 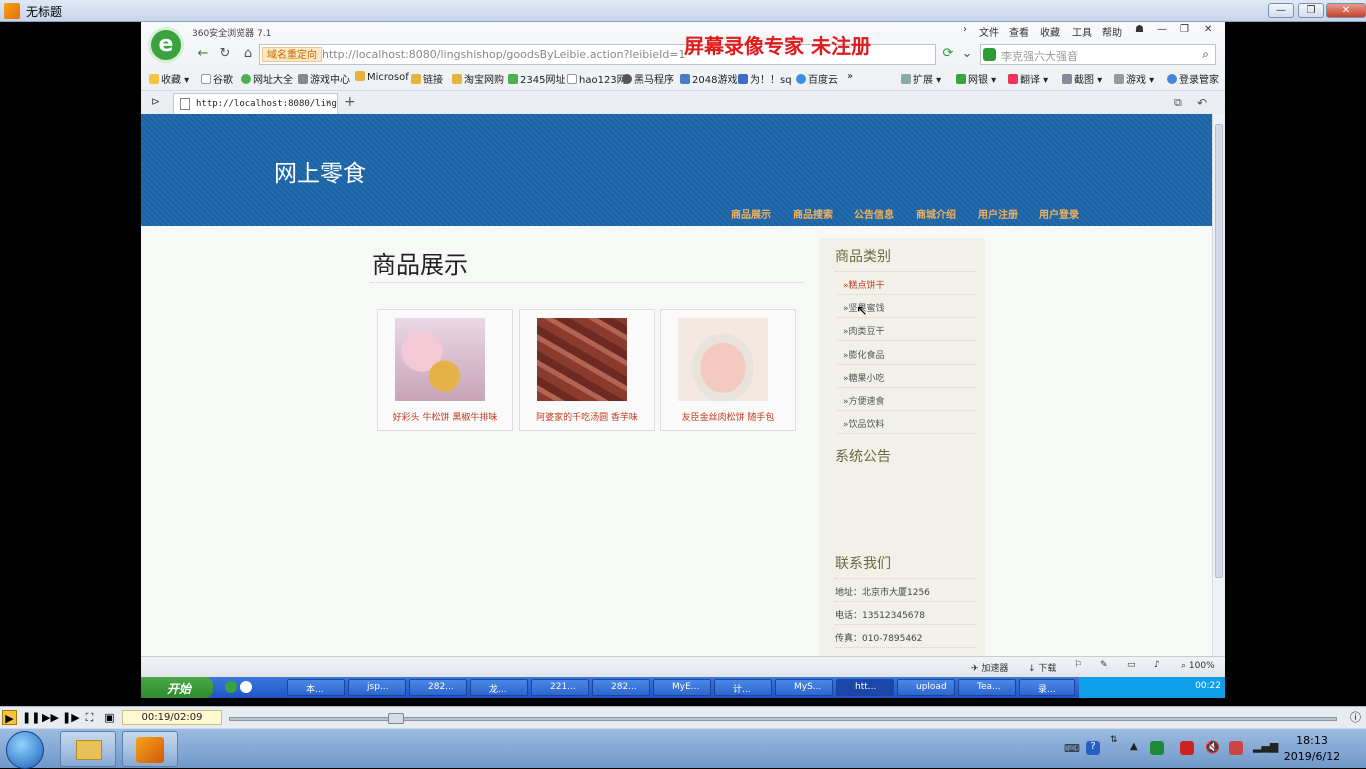 I want to click on accelerator-button: ✈ 加速器, so click(x=989, y=667).